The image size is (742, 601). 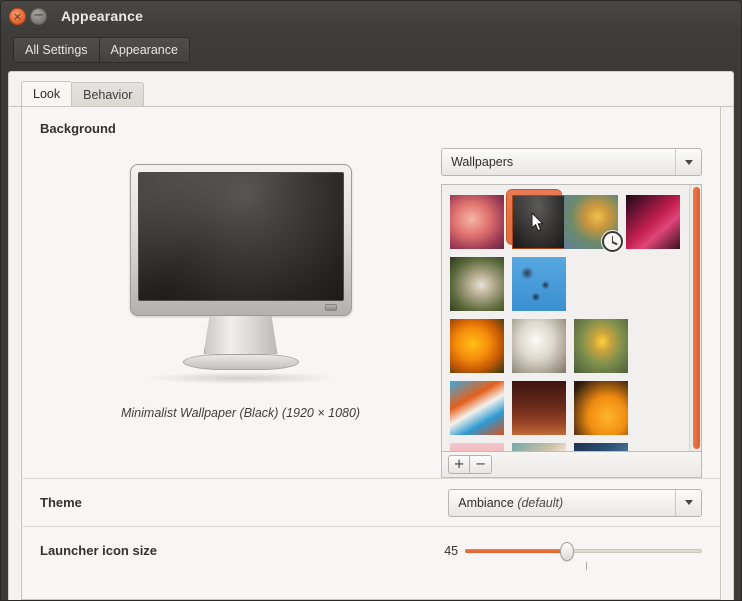 What do you see at coordinates (540, 502) in the screenshot?
I see `theme-value-default-tag: (default)` at bounding box center [540, 502].